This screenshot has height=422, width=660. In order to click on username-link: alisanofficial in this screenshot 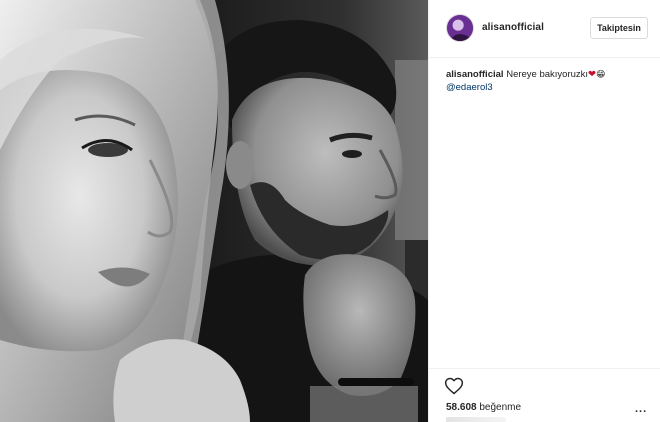, I will do `click(513, 27)`.